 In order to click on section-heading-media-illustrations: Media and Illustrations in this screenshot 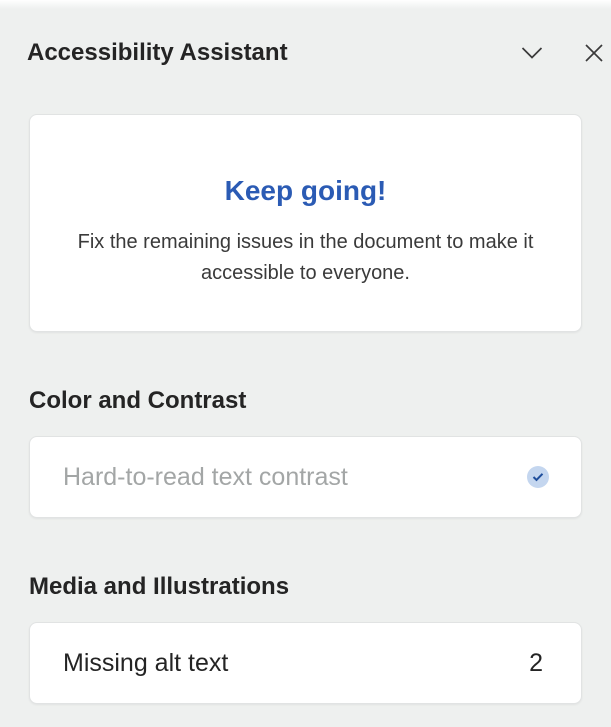, I will do `click(159, 586)`.